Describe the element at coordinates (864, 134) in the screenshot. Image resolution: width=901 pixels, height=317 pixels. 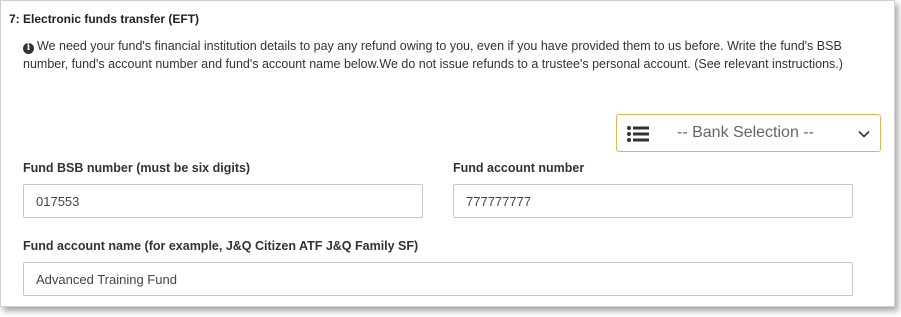
I see `chevron-down-icon` at that location.